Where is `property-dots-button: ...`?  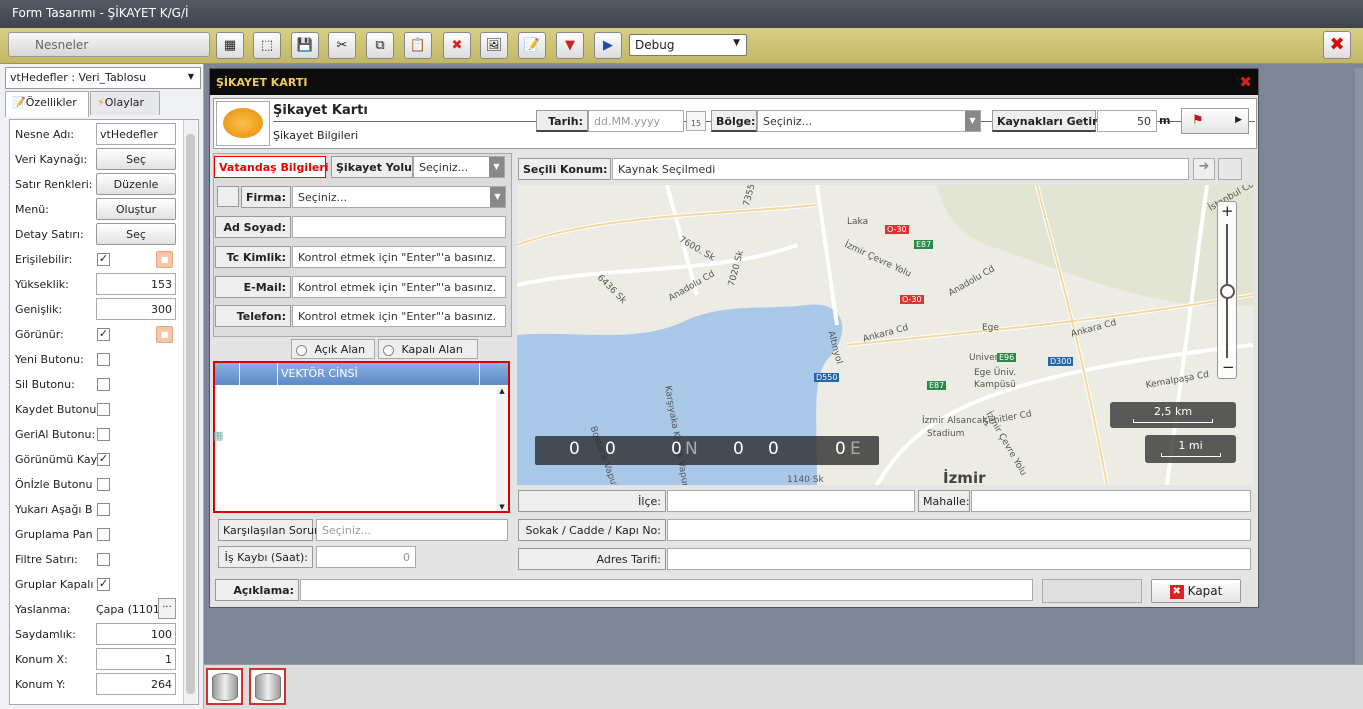 property-dots-button: ... is located at coordinates (167, 608).